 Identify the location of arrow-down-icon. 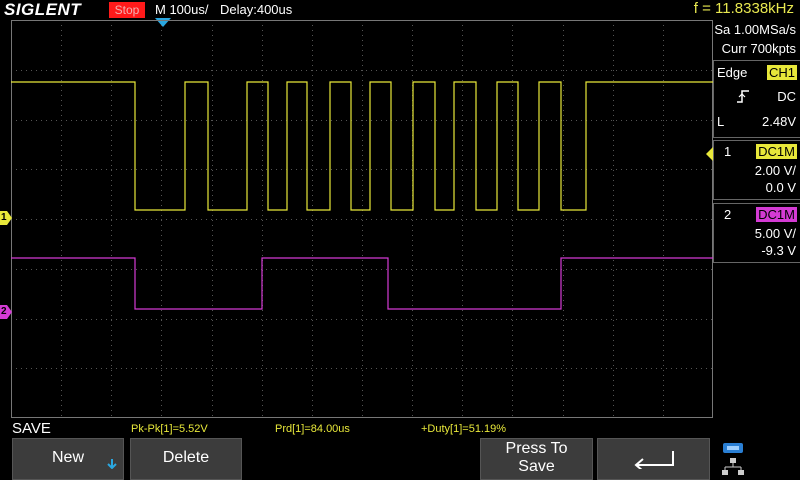
(112, 464).